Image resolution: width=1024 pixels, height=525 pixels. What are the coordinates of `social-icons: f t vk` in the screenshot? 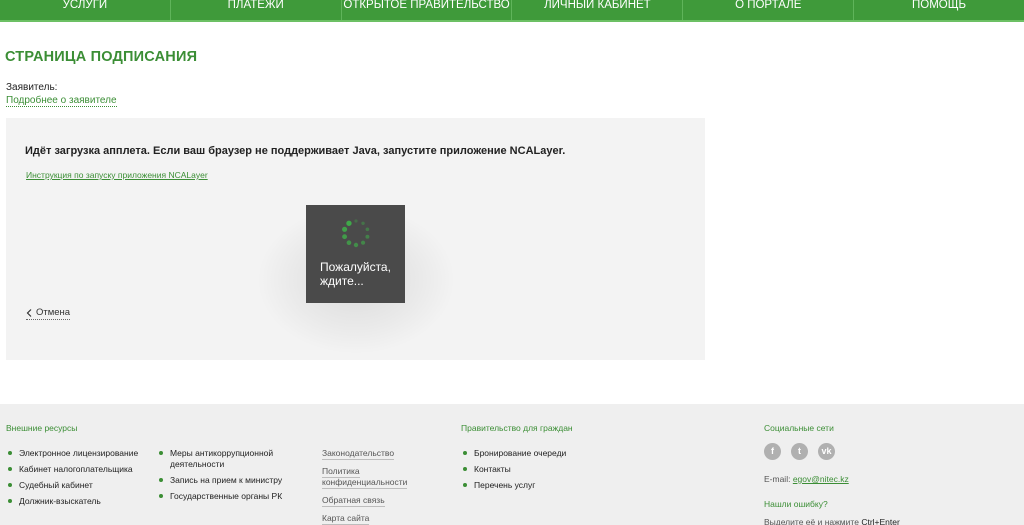 It's located at (799, 451).